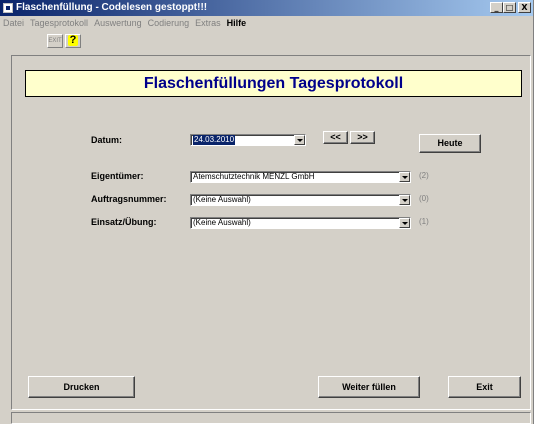  What do you see at coordinates (169, 24) in the screenshot?
I see `menu-codierung: Codierung` at bounding box center [169, 24].